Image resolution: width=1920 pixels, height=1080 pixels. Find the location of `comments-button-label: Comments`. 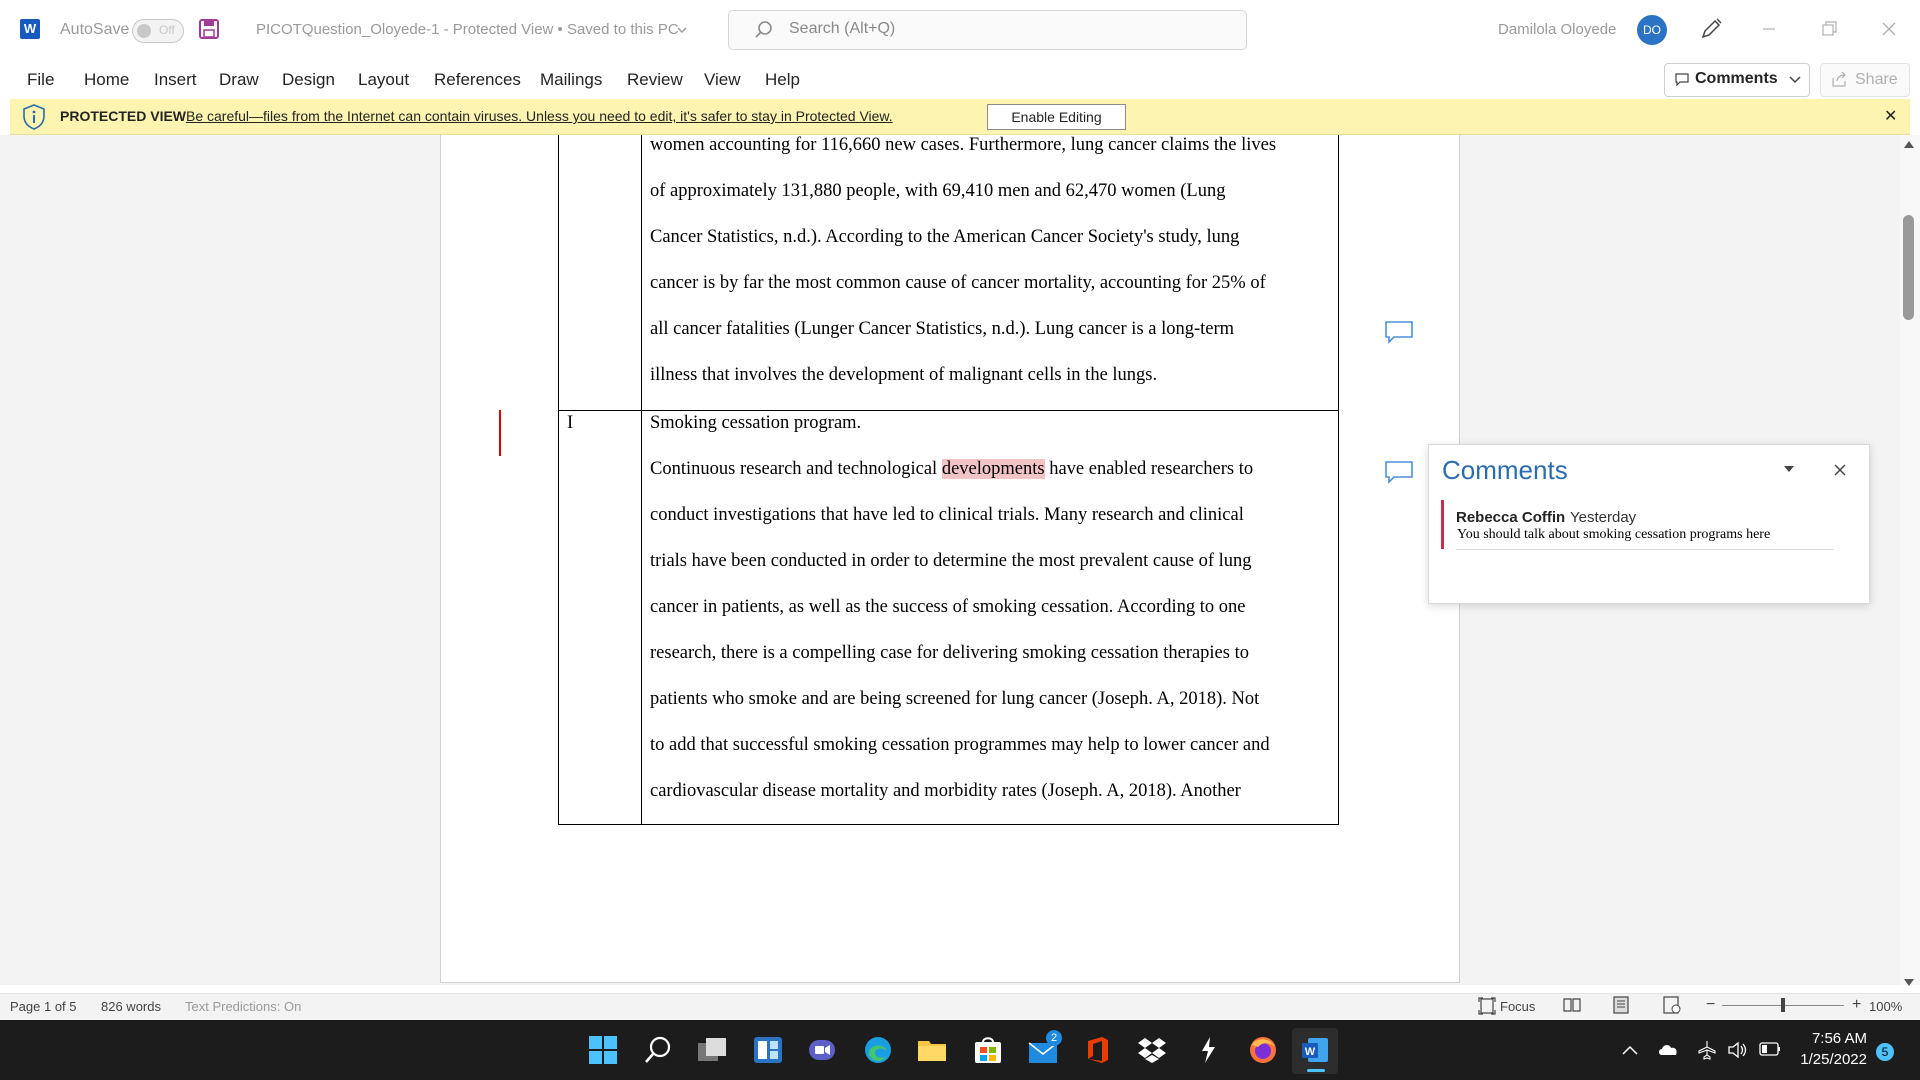

comments-button-label: Comments is located at coordinates (1736, 78).